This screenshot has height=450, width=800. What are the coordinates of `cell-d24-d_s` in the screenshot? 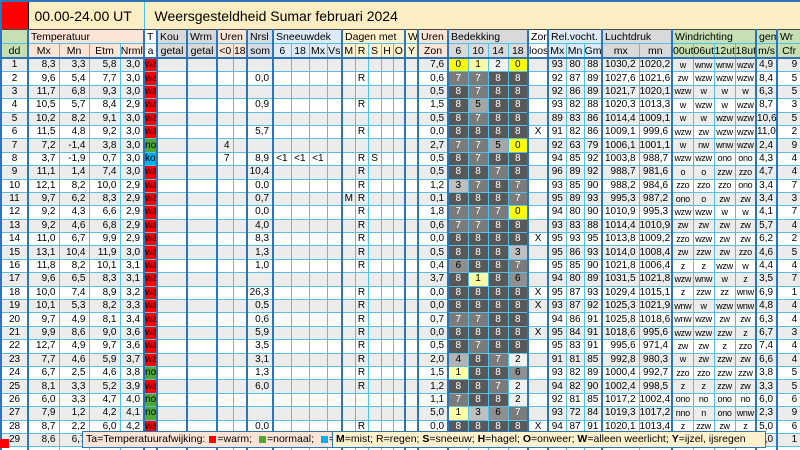 It's located at (374, 373).